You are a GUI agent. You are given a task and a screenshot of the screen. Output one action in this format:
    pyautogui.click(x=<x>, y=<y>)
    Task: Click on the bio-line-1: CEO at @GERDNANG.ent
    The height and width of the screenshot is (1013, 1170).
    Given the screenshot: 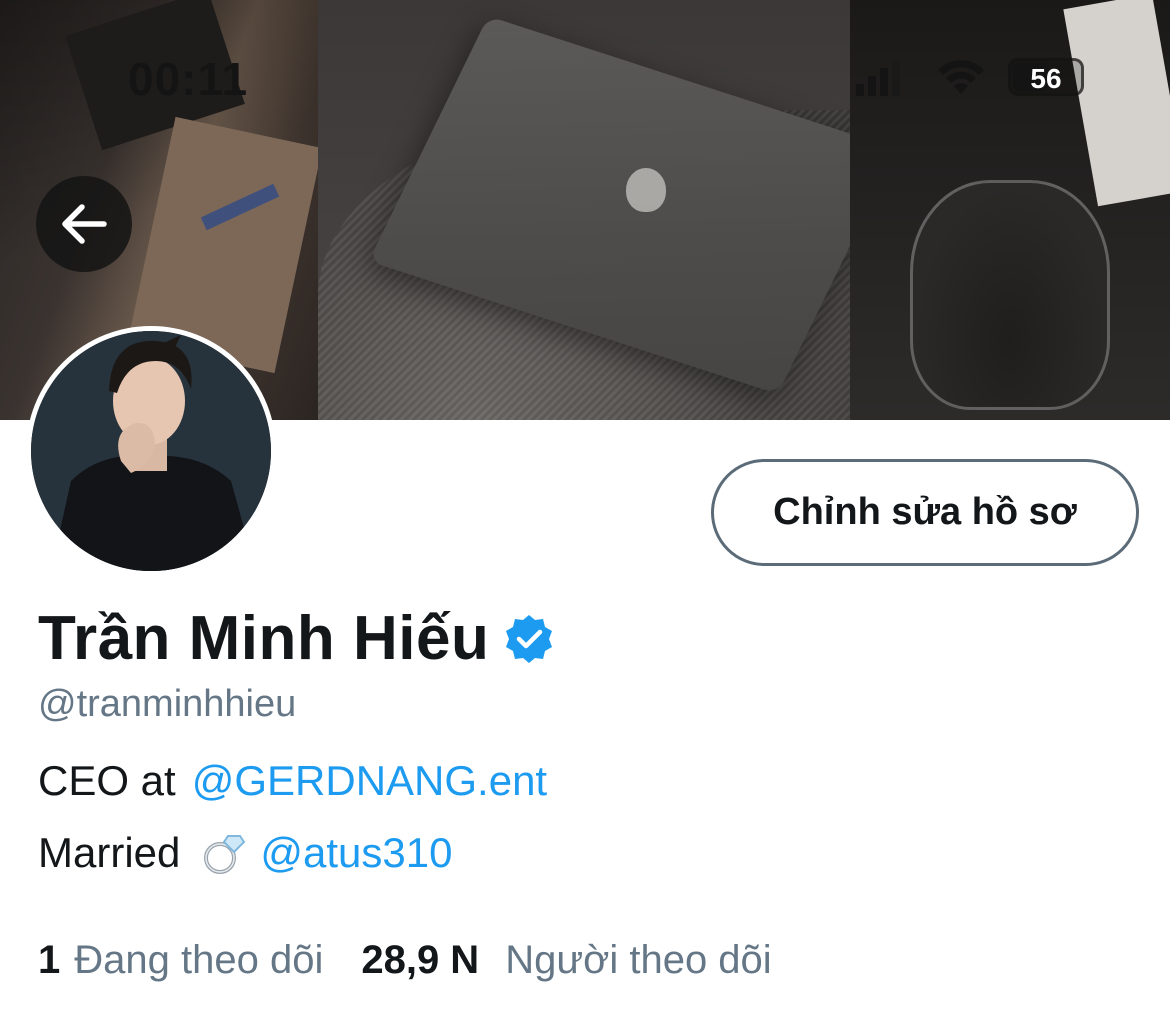 What is the action you would take?
    pyautogui.click(x=292, y=781)
    